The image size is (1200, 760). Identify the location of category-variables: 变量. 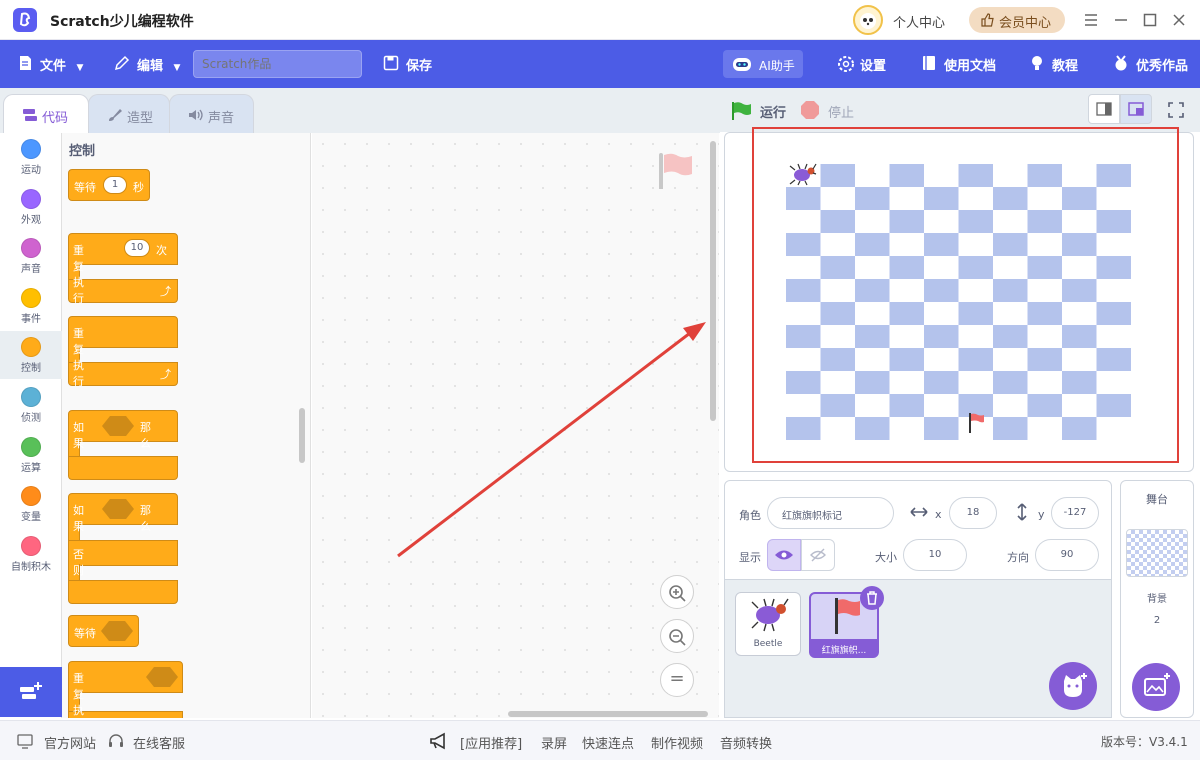
(31, 504).